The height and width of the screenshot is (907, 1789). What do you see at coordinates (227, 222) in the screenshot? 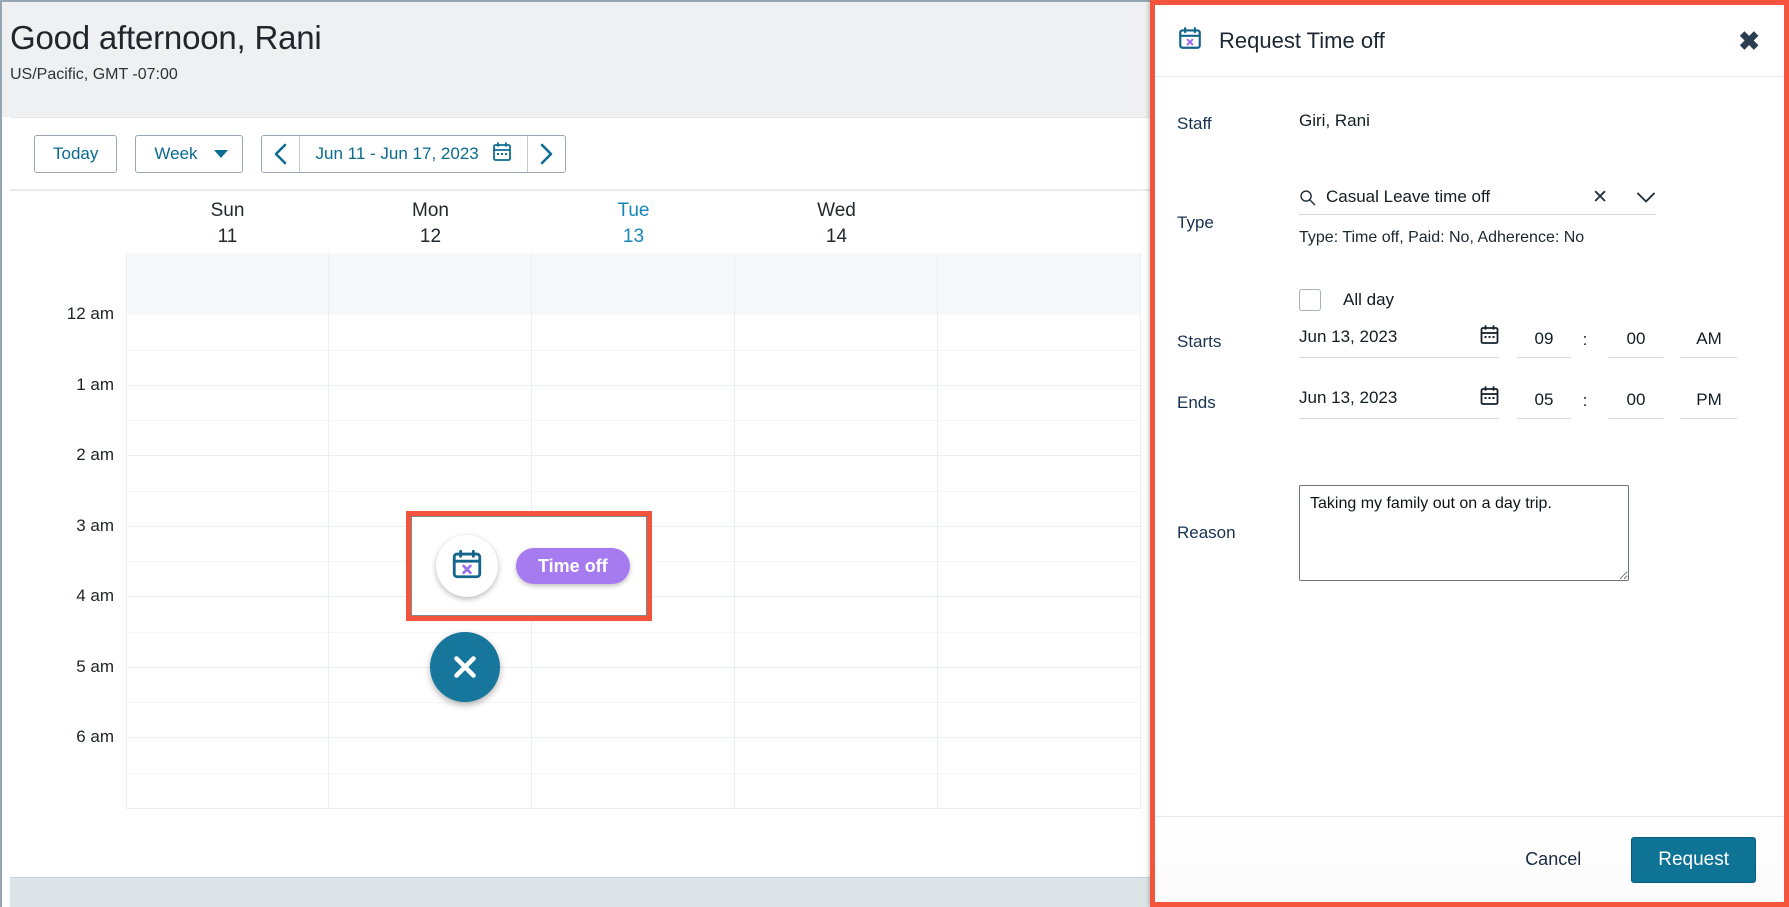
I see `day-header-sun: Sun 11` at bounding box center [227, 222].